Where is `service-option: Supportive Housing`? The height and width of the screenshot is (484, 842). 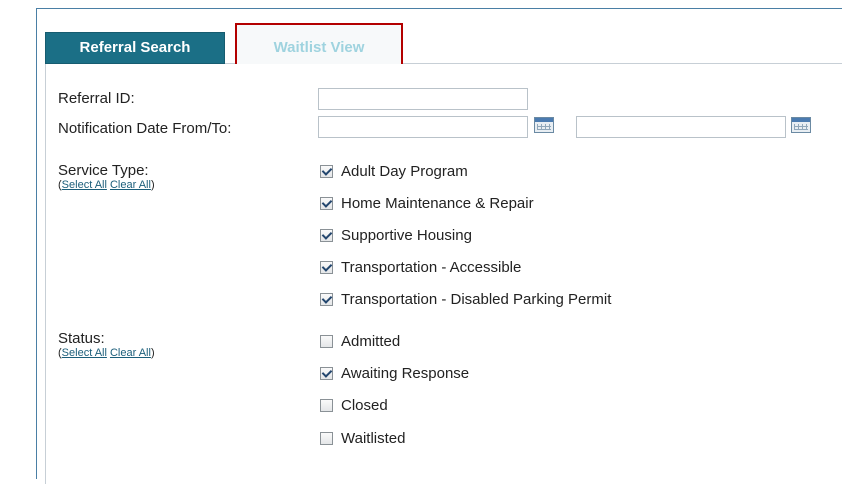
service-option: Supportive Housing is located at coordinates (396, 235).